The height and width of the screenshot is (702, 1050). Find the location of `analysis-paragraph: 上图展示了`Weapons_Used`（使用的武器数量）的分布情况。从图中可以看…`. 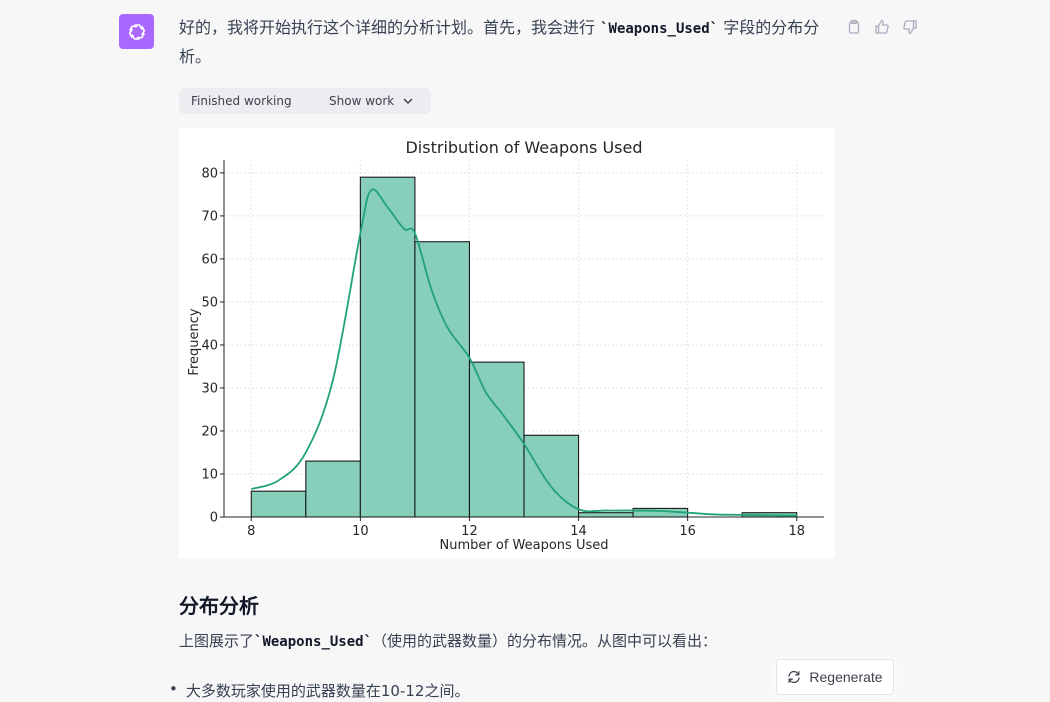

analysis-paragraph: 上图展示了`Weapons_Used`（使用的武器数量）的分布情况。从图中可以看… is located at coordinates (448, 640).